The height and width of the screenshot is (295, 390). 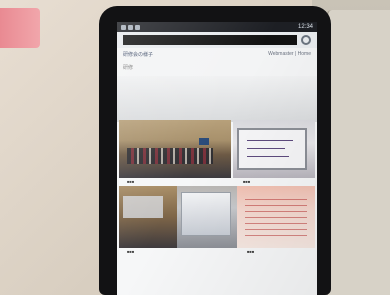 I want to click on notification-icons, so click(x=130, y=27).